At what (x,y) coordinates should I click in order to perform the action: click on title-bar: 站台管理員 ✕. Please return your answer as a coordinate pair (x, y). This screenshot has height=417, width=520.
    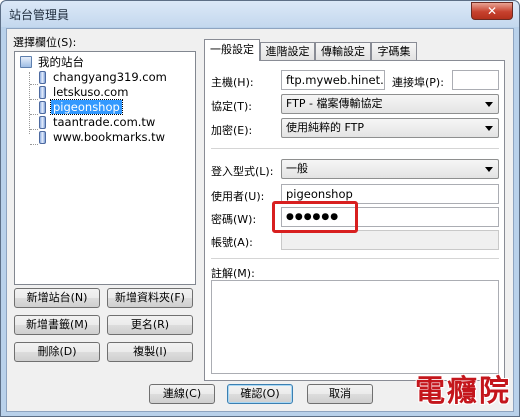
    Looking at the image, I should click on (260, 14).